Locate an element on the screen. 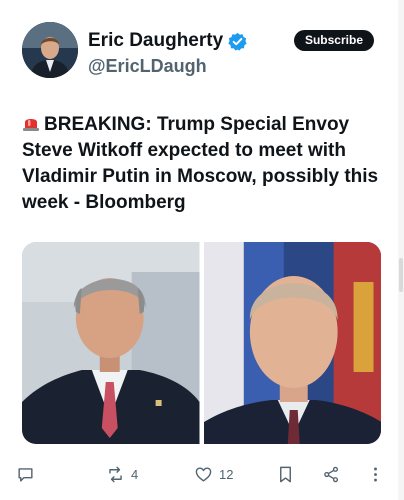 This screenshot has height=500, width=404. share-button is located at coordinates (331, 474).